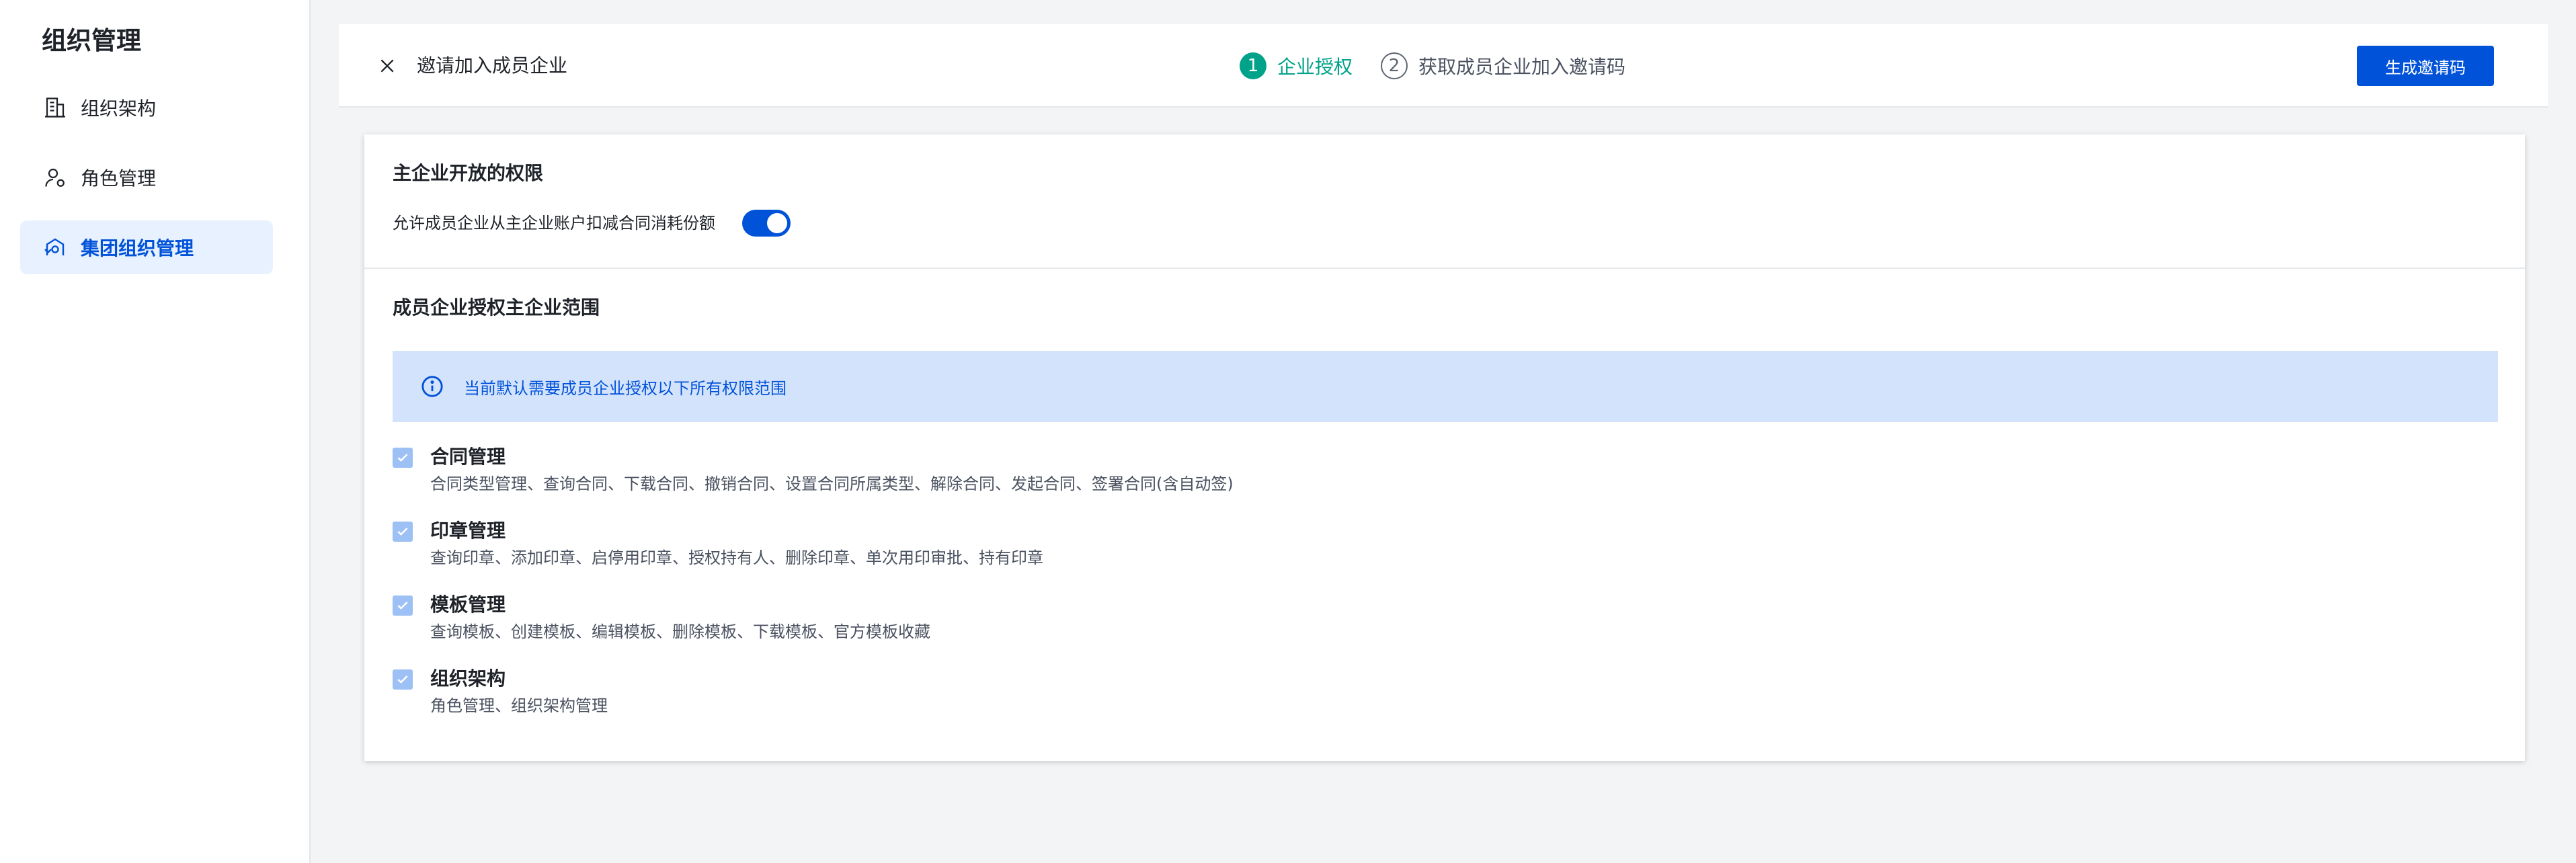  What do you see at coordinates (680, 631) in the screenshot?
I see `scope-item-desc: 查询模板、创建模板、编辑模板、删除模板、下载模板、官方模板收藏` at bounding box center [680, 631].